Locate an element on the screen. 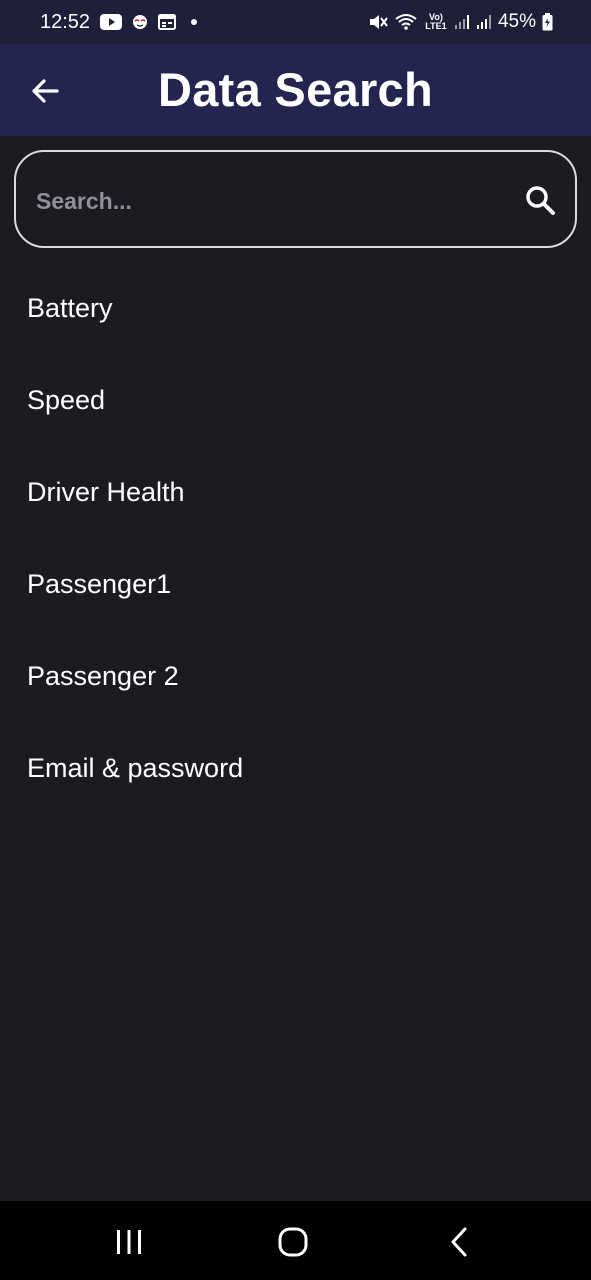 The width and height of the screenshot is (591, 1280). search-icon is located at coordinates (540, 200).